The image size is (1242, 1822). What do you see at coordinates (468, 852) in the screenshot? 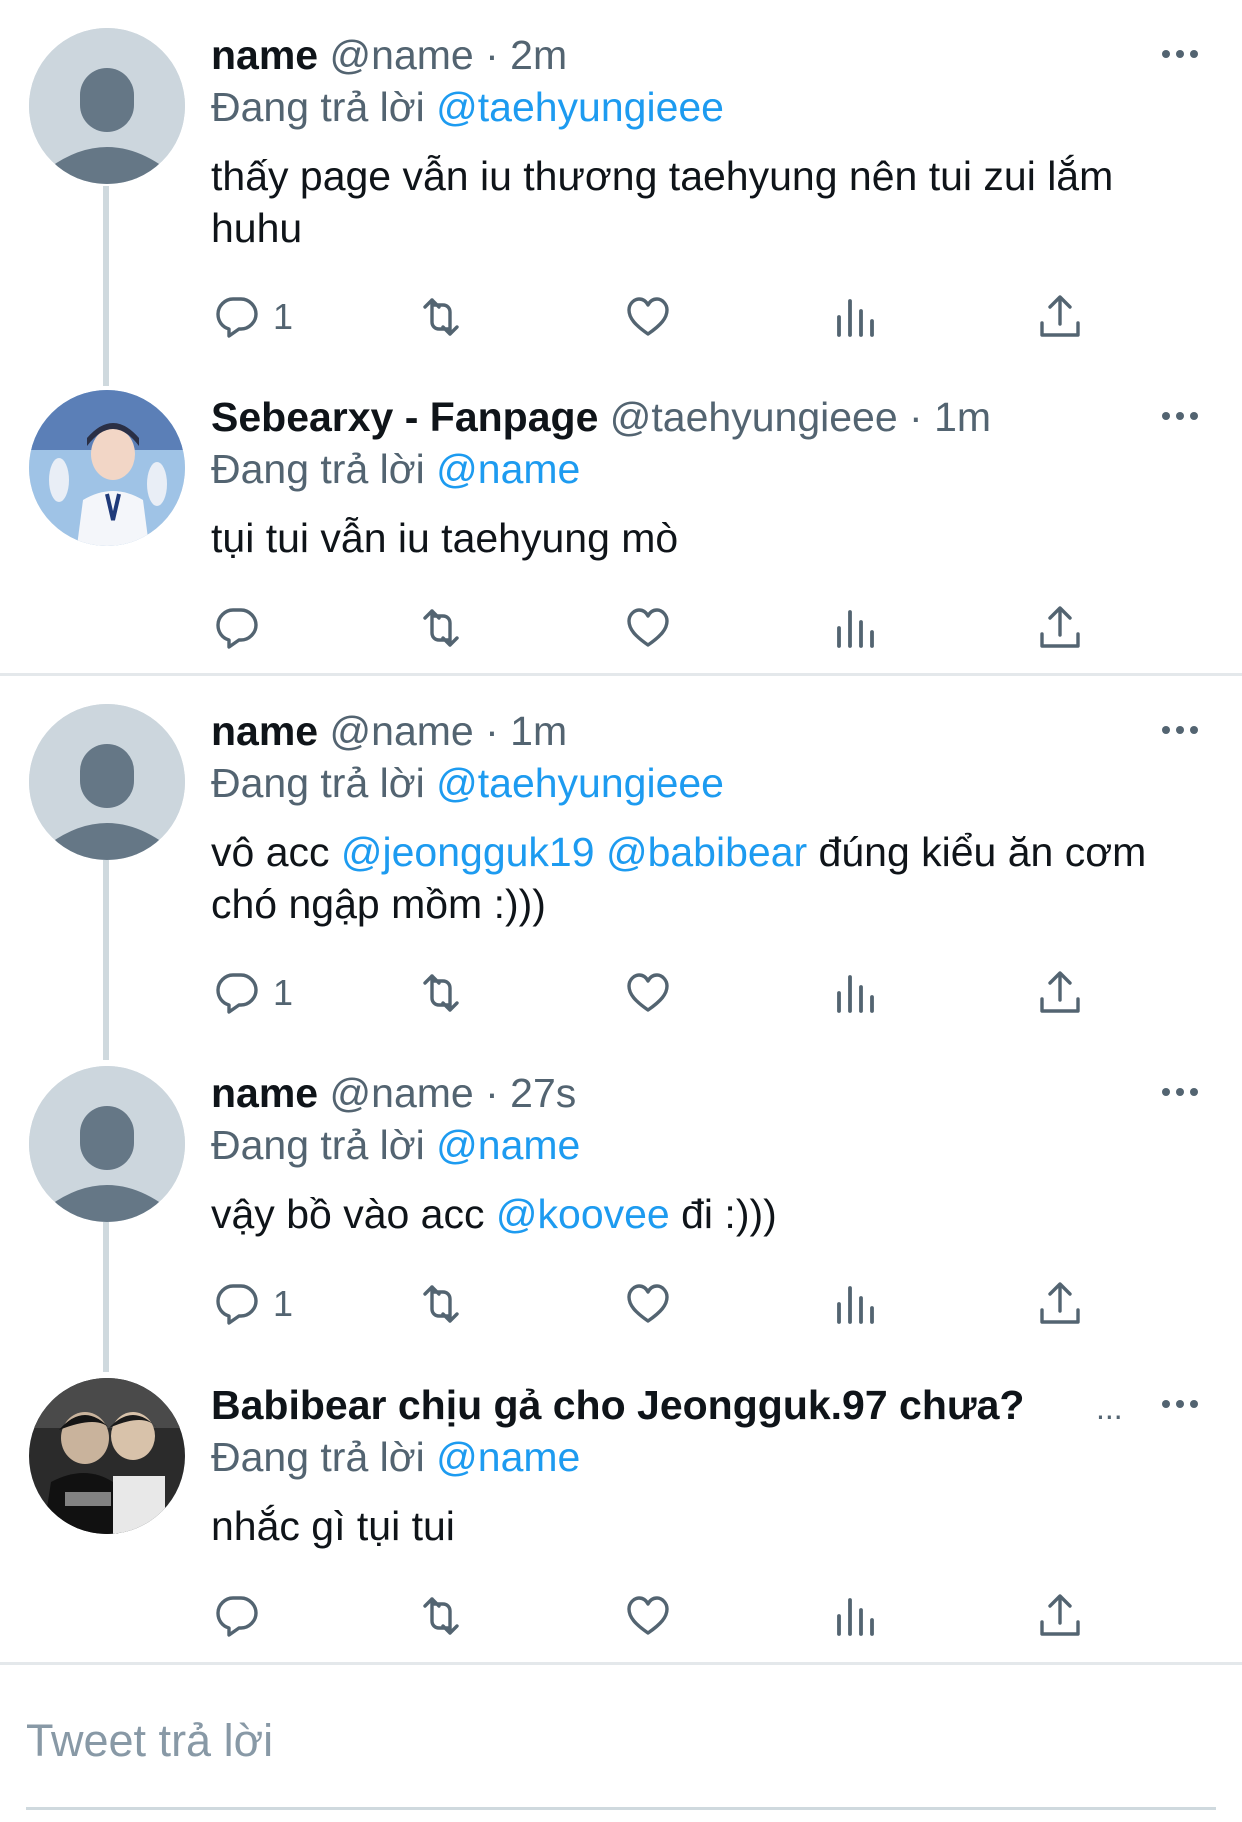
I see `mention-link: @jeongguk19` at bounding box center [468, 852].